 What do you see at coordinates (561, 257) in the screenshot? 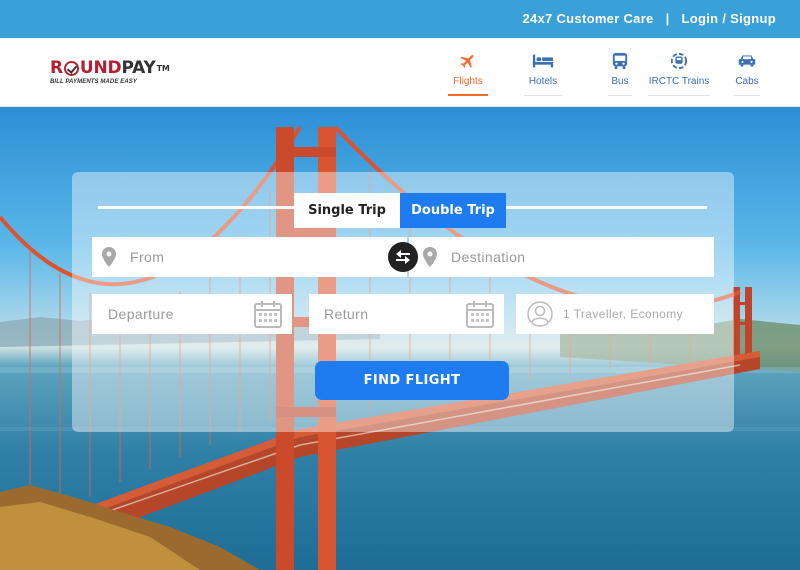
I see `destination-field: Destination` at bounding box center [561, 257].